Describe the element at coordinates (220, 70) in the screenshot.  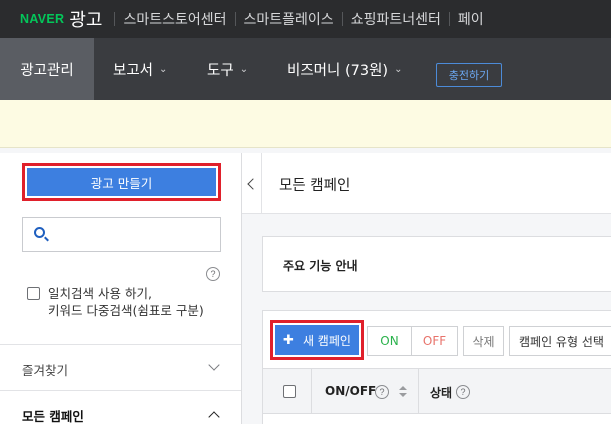
I see `nav-tools-label: 도구` at that location.